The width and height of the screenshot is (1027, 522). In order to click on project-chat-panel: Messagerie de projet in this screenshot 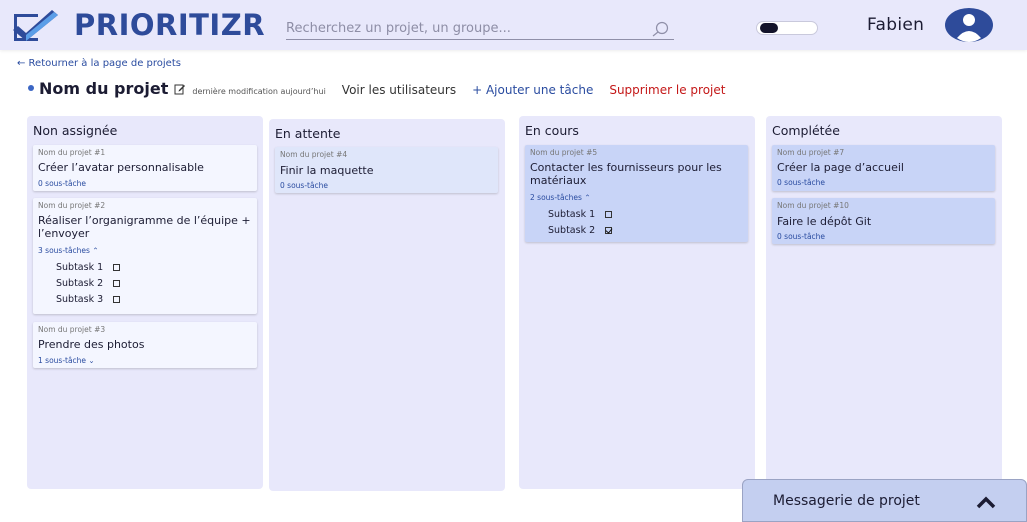, I will do `click(884, 500)`.